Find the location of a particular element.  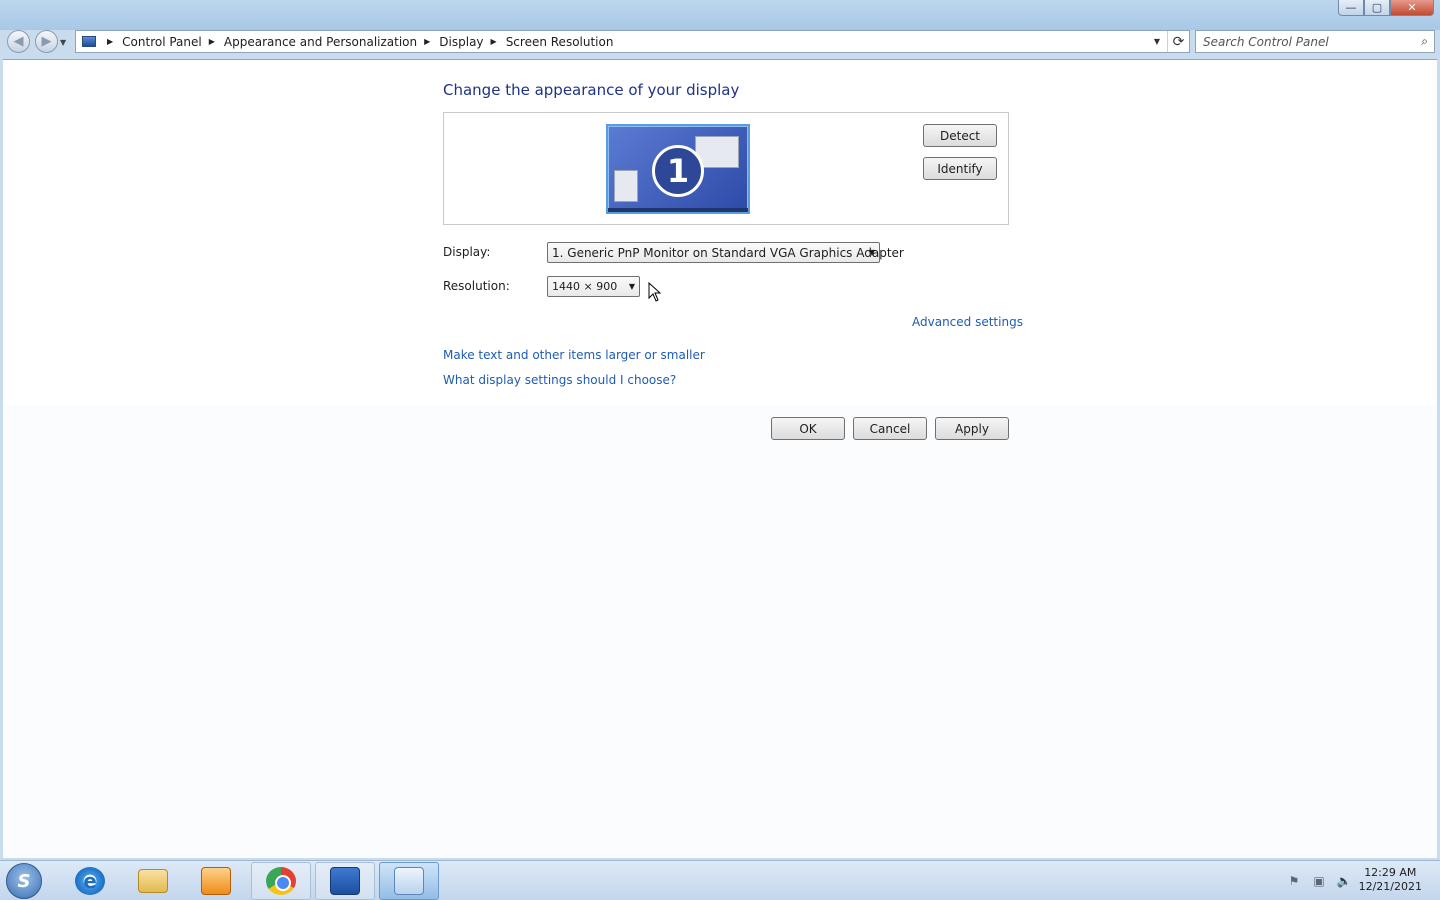

breadcrumb-display: Display is located at coordinates (461, 42).